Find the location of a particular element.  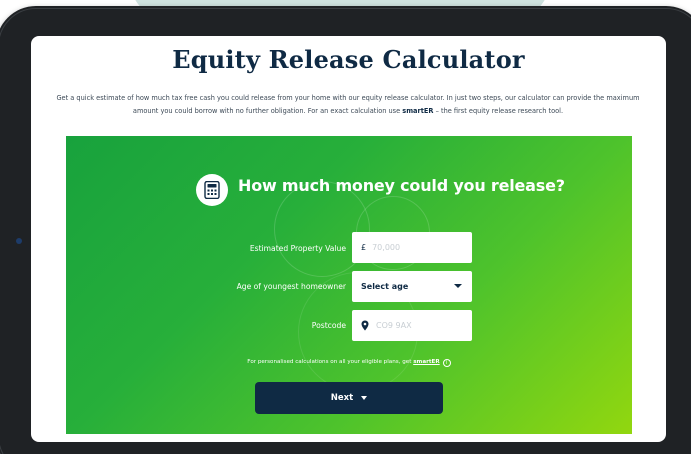

info-icon: i is located at coordinates (446, 363).